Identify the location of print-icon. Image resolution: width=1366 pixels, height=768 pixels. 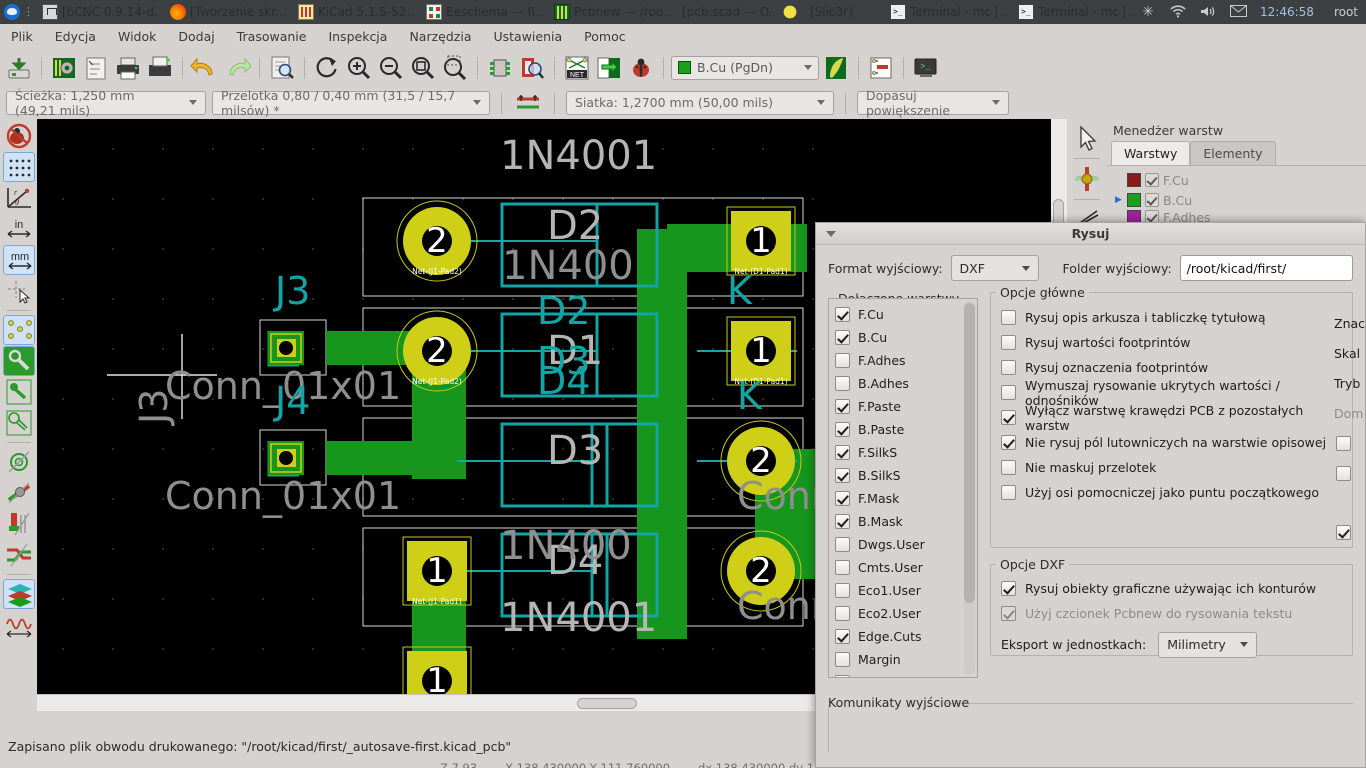
(128, 68).